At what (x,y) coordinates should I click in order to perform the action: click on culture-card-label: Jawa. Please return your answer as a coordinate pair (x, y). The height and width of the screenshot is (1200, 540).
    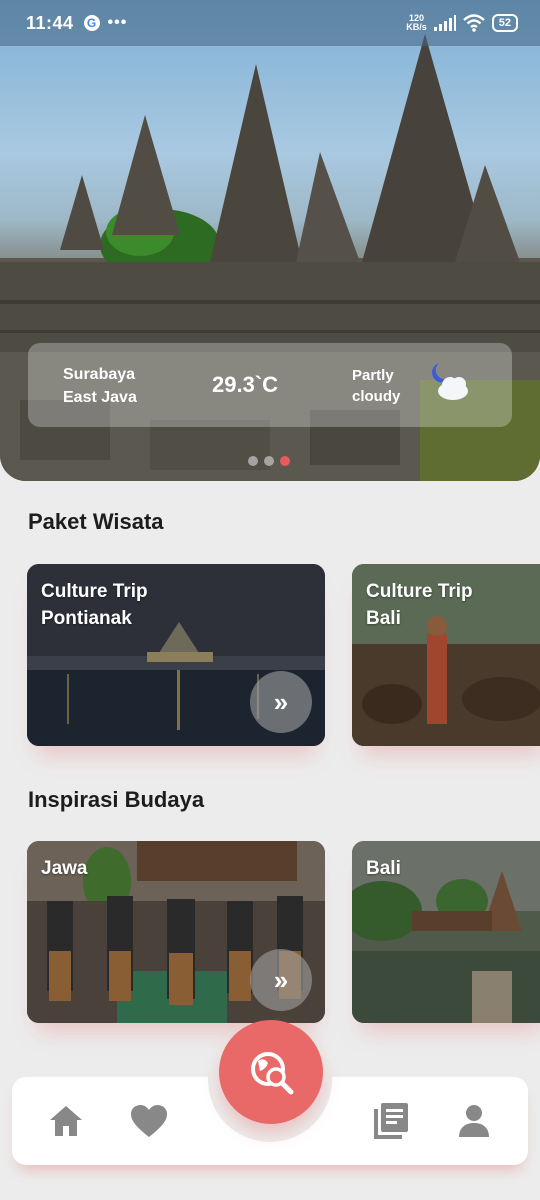
    Looking at the image, I should click on (64, 868).